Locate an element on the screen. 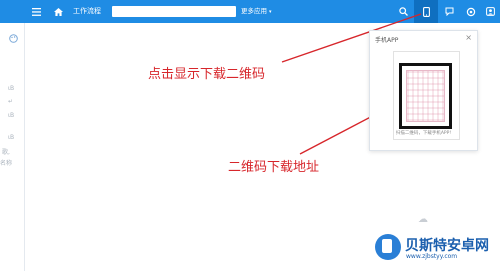 This screenshot has width=500, height=271. qr-code-pattern is located at coordinates (425, 96).